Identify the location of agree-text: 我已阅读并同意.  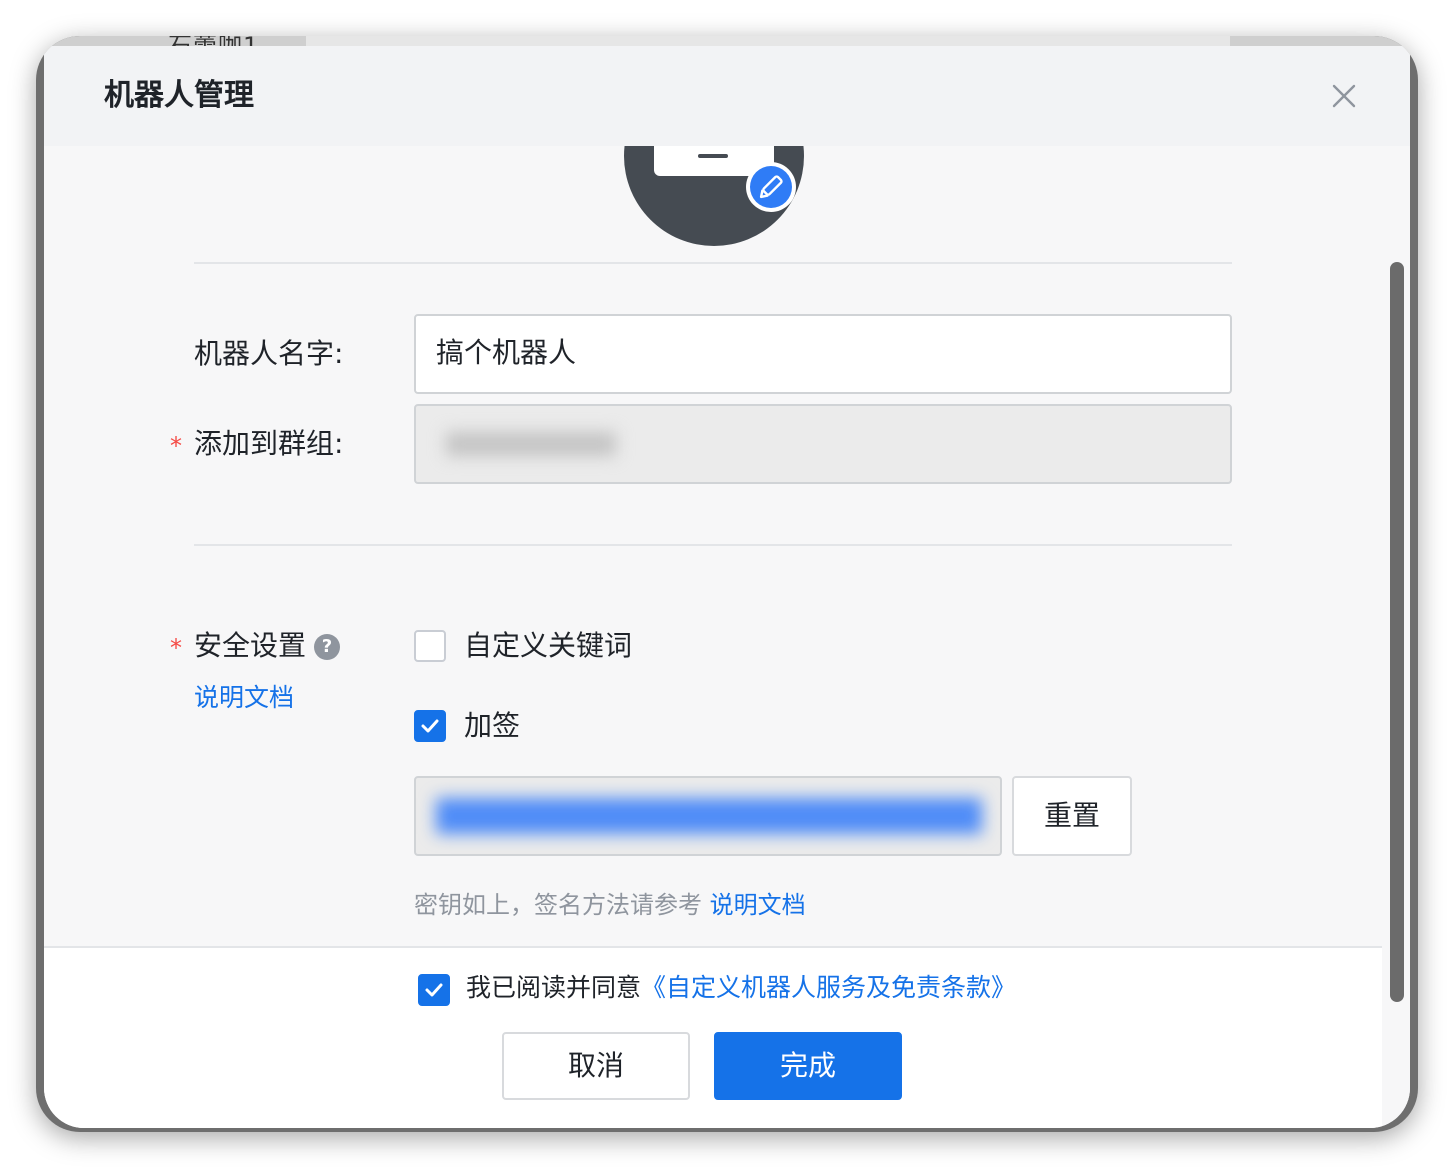
(554, 987).